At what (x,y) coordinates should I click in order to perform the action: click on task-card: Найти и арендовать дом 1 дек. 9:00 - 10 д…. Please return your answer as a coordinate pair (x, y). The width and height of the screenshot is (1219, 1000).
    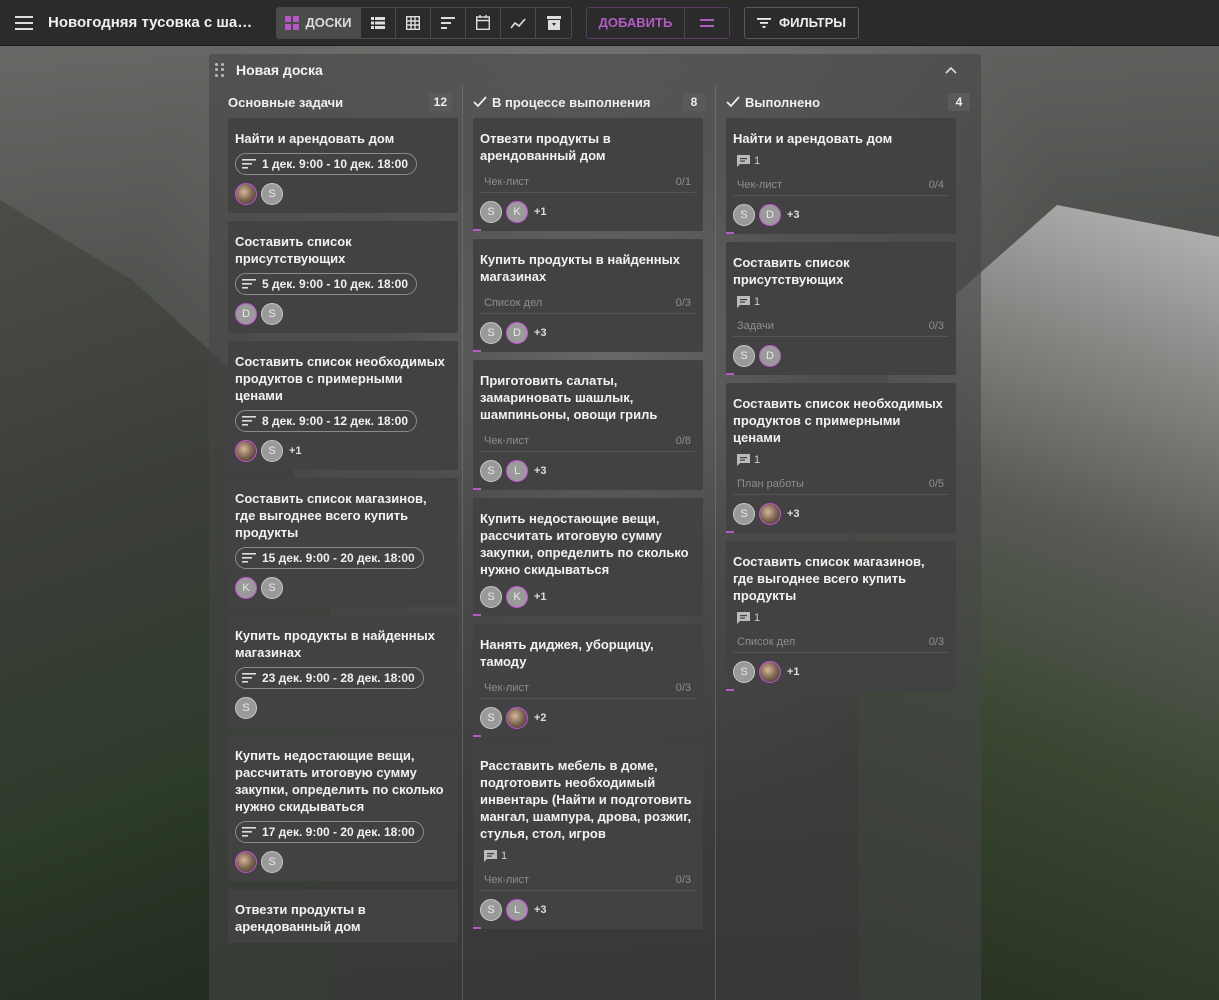
    Looking at the image, I should click on (343, 165).